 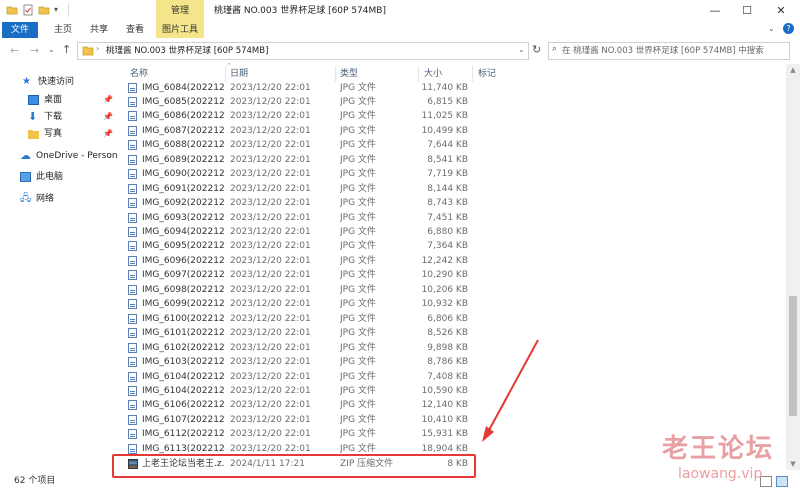 I want to click on annotation-arrow, so click(x=510, y=390).